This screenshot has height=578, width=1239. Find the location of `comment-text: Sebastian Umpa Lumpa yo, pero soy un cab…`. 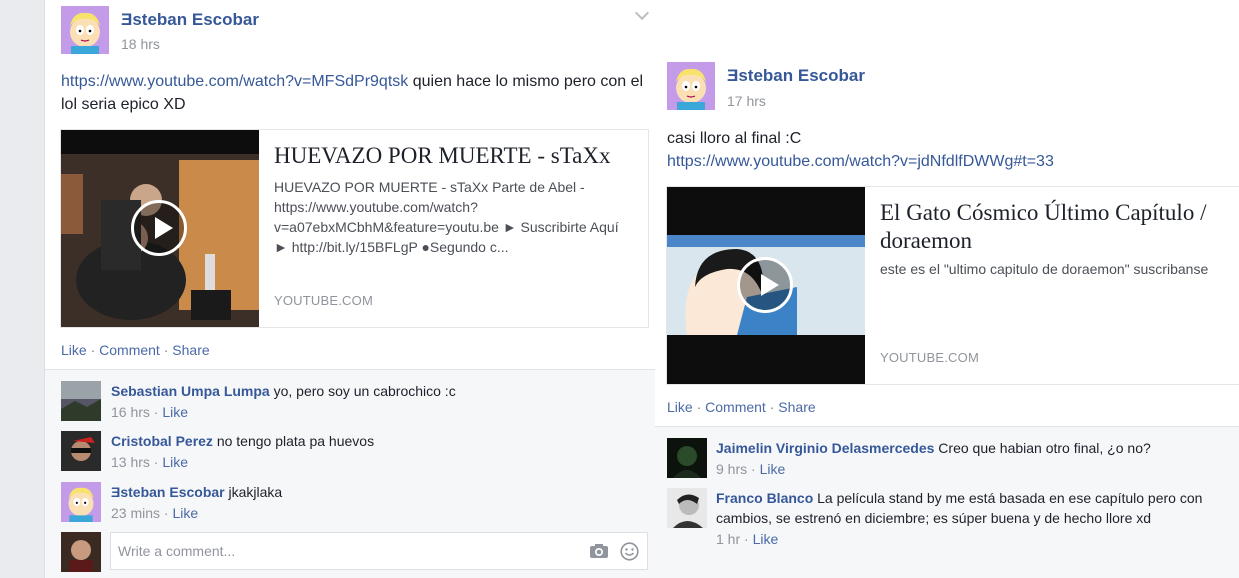

comment-text: Sebastian Umpa Lumpa yo, pero soy un cab… is located at coordinates (376, 391).